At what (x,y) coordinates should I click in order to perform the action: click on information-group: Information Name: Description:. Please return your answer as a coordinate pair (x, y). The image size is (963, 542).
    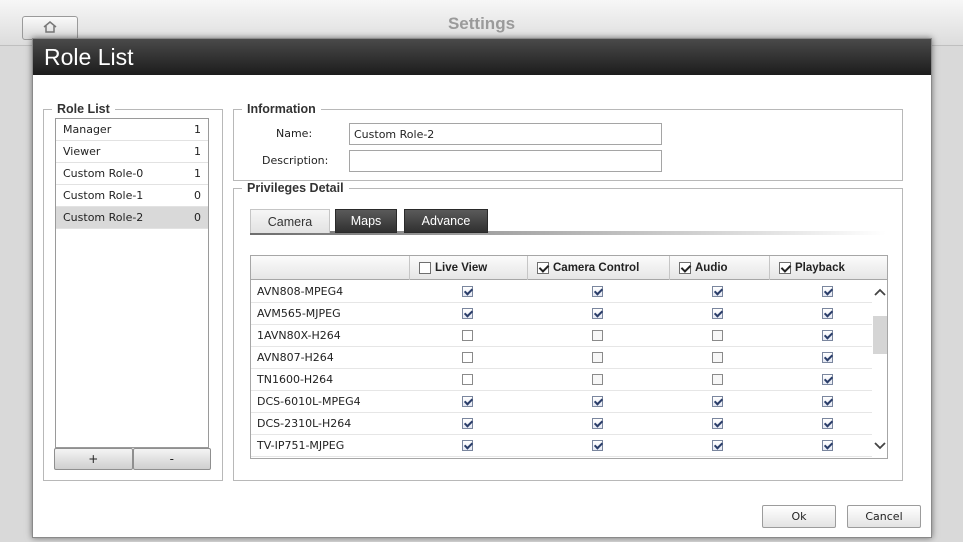
    Looking at the image, I should click on (568, 141).